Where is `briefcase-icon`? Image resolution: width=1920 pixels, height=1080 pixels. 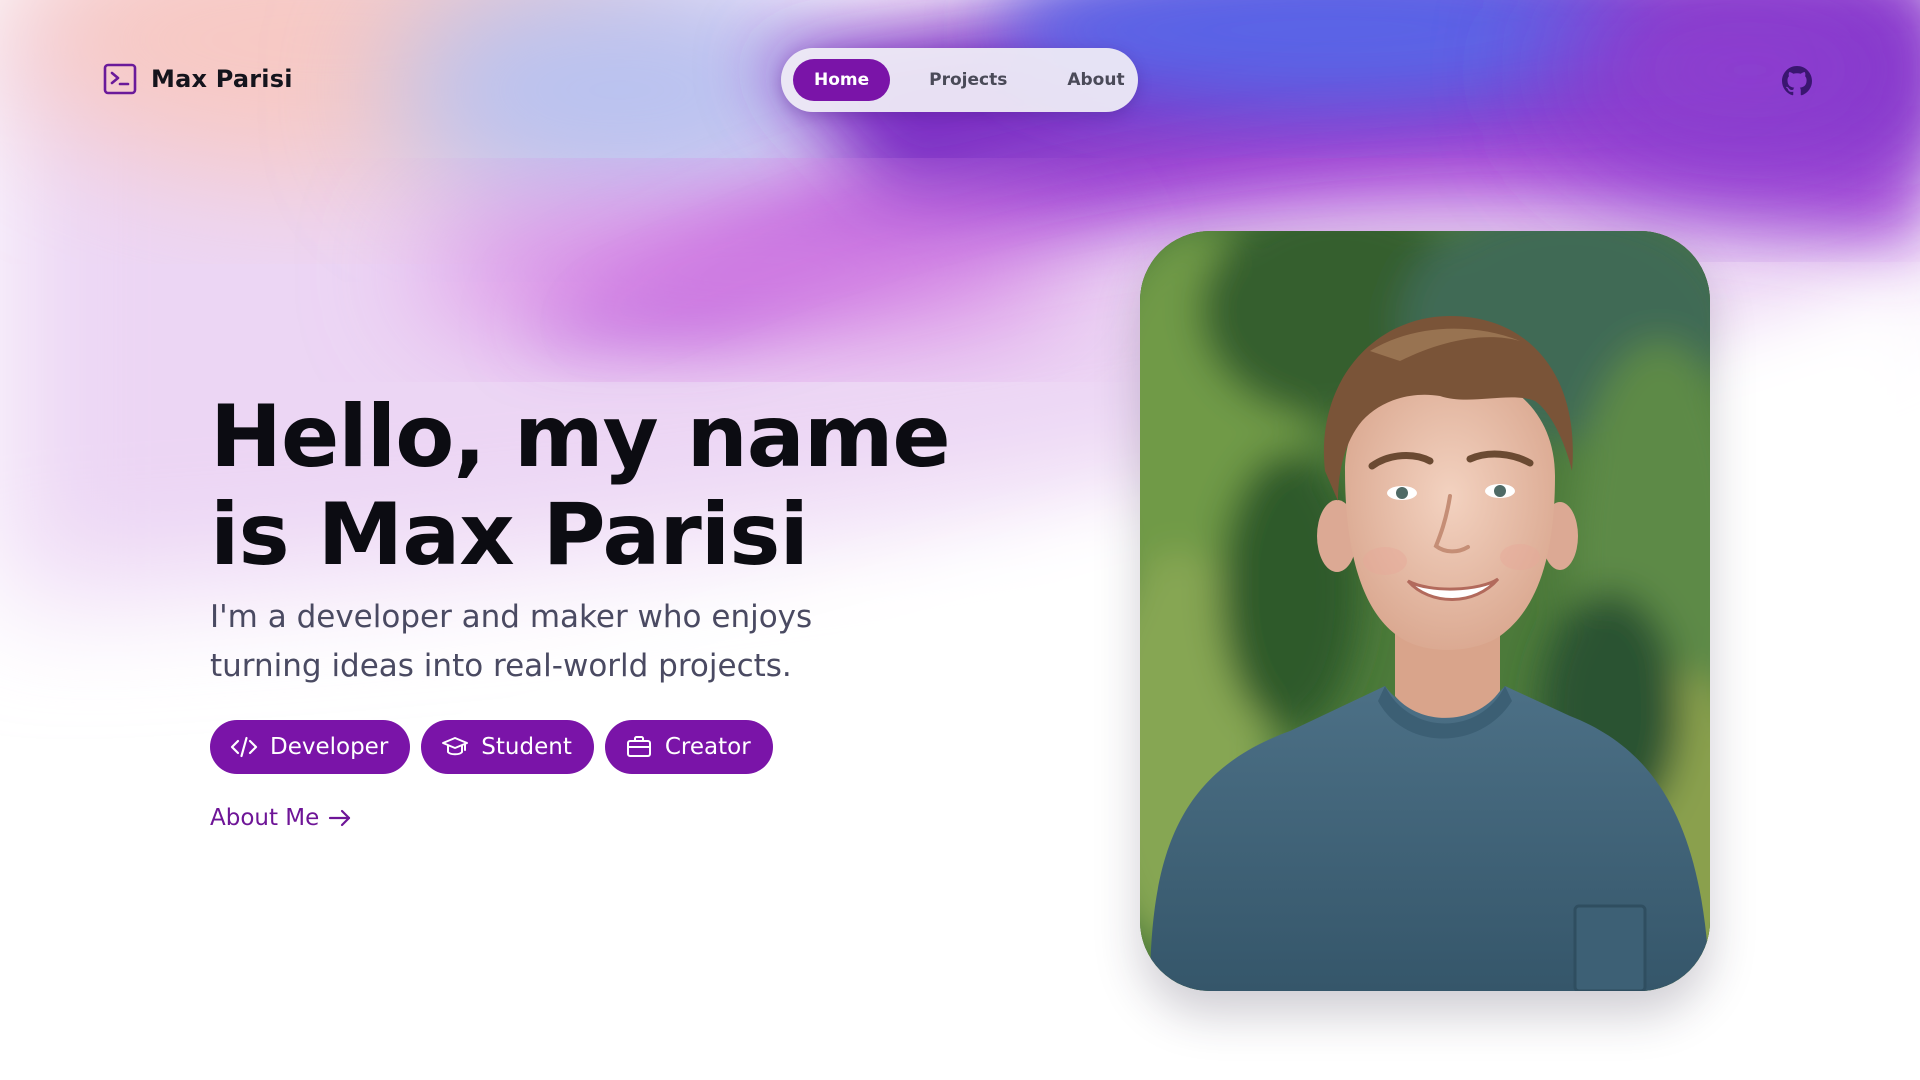 briefcase-icon is located at coordinates (638, 746).